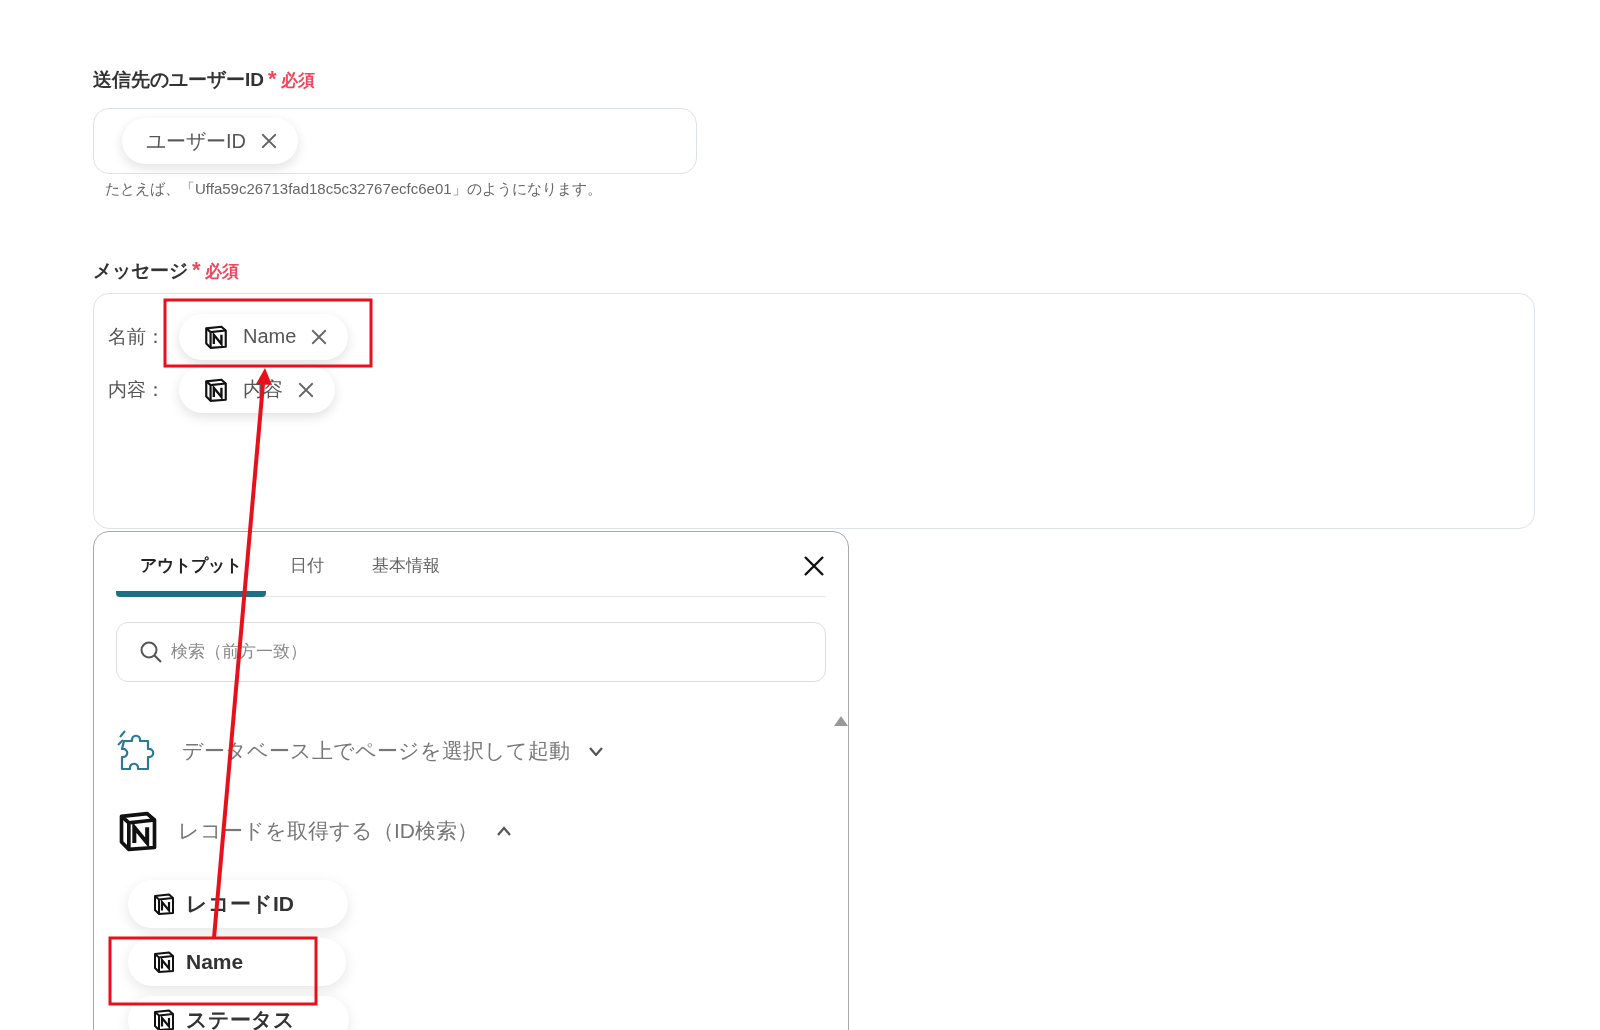 The image size is (1600, 1030). I want to click on token-label: Name, so click(270, 336).